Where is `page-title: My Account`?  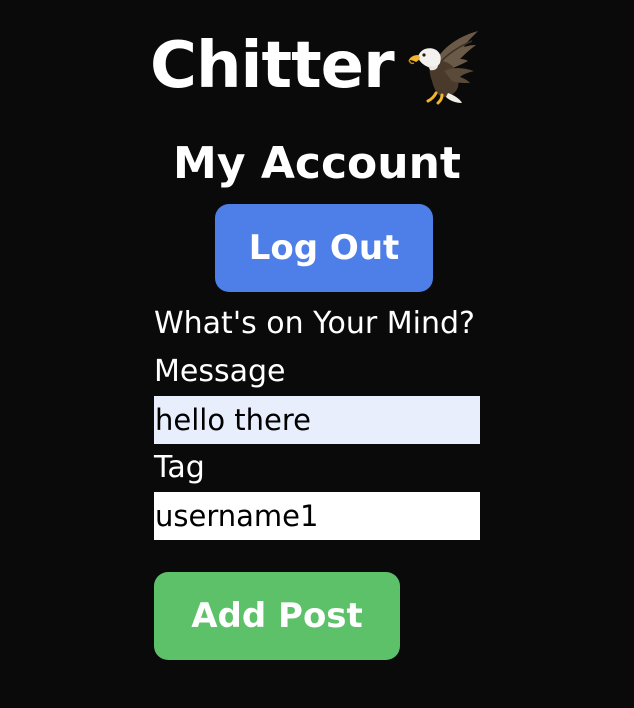 page-title: My Account is located at coordinates (317, 163).